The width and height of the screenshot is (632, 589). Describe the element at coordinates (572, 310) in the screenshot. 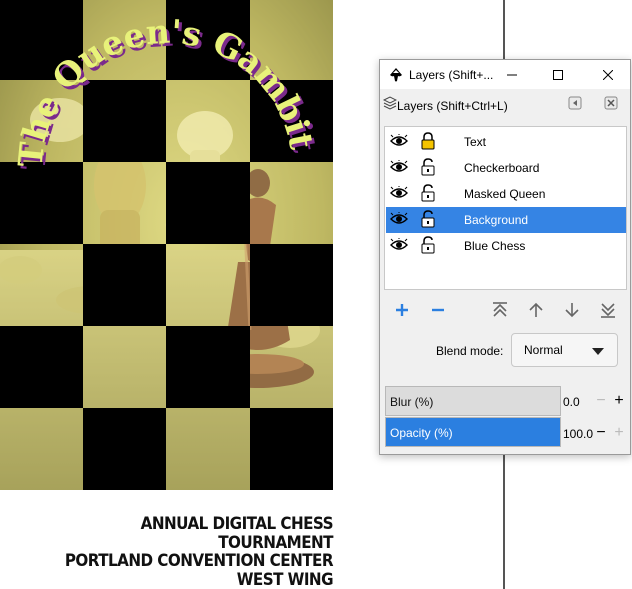

I see `lower-icon` at that location.